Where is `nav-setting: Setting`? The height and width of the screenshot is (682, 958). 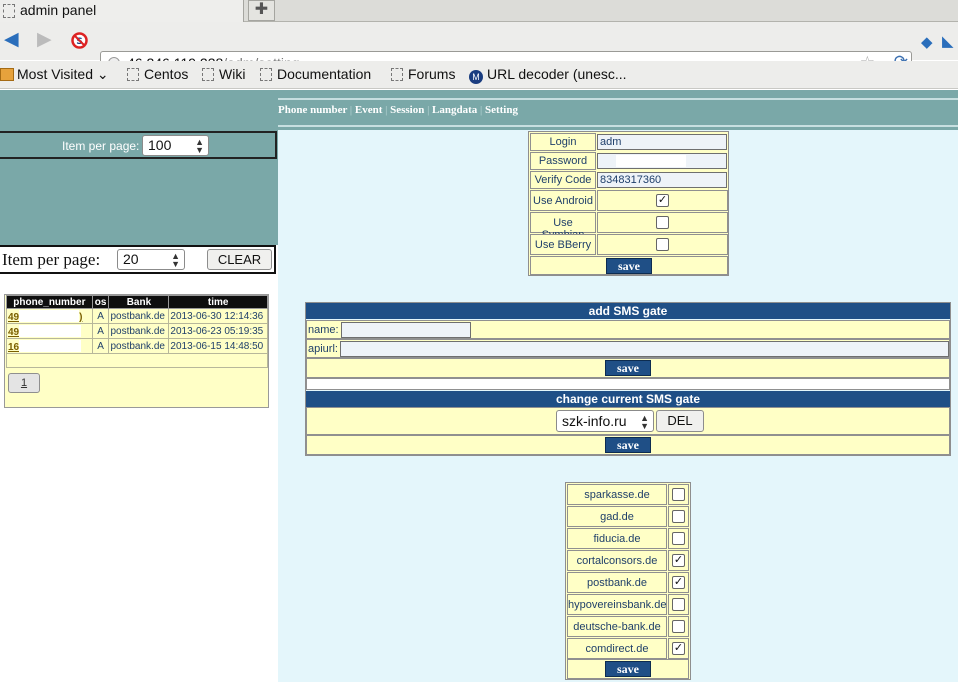 nav-setting: Setting is located at coordinates (501, 110).